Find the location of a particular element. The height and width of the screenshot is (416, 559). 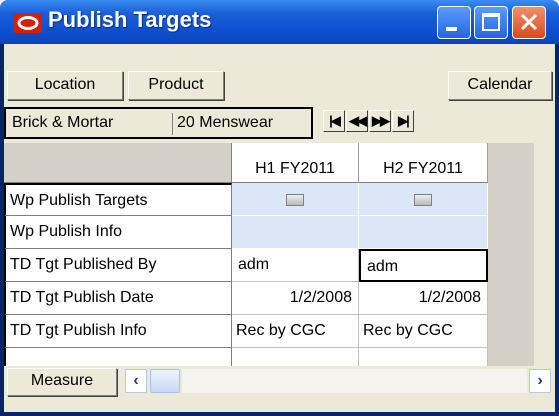

horizontal-scrollbar-thumb is located at coordinates (165, 381).